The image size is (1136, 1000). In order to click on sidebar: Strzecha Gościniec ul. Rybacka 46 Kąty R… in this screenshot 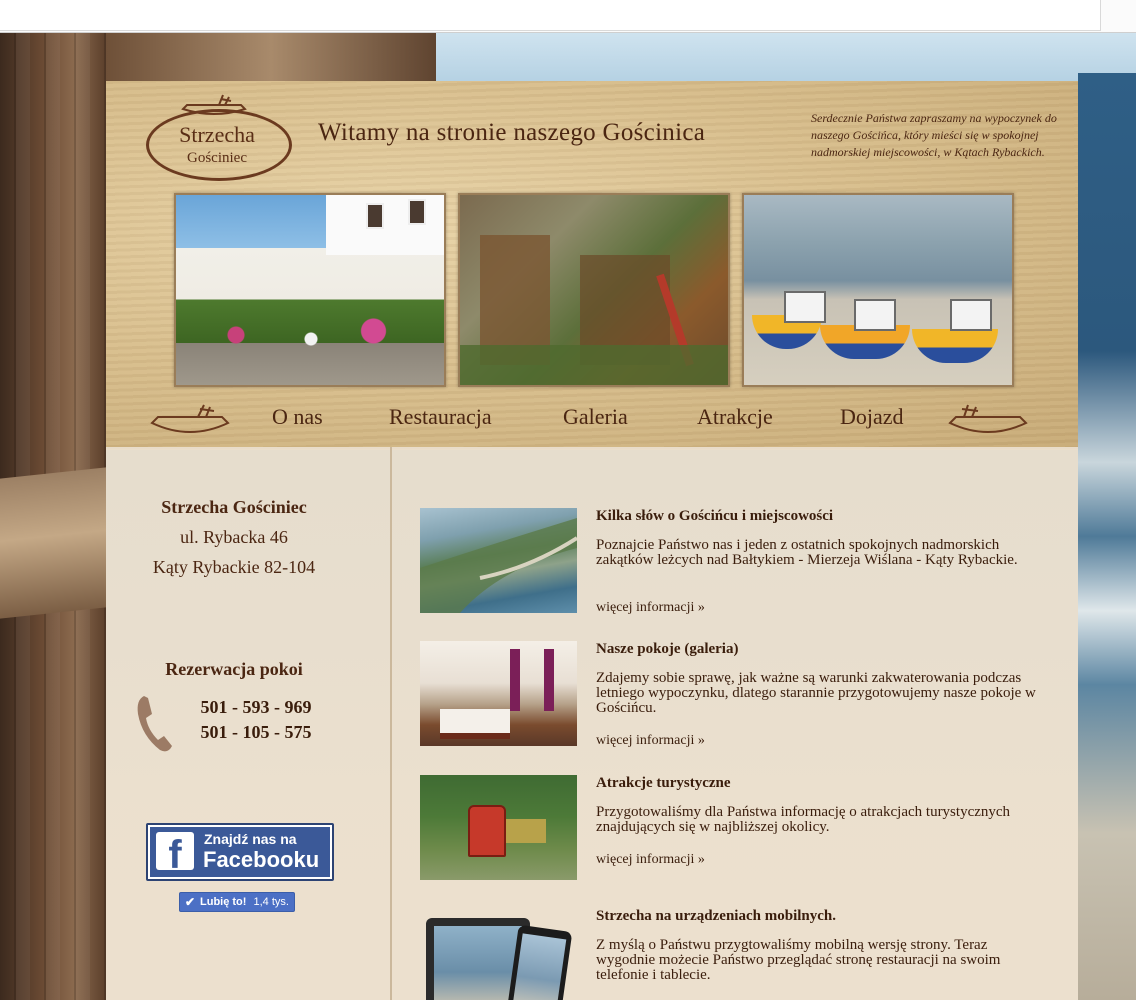, I will do `click(249, 723)`.